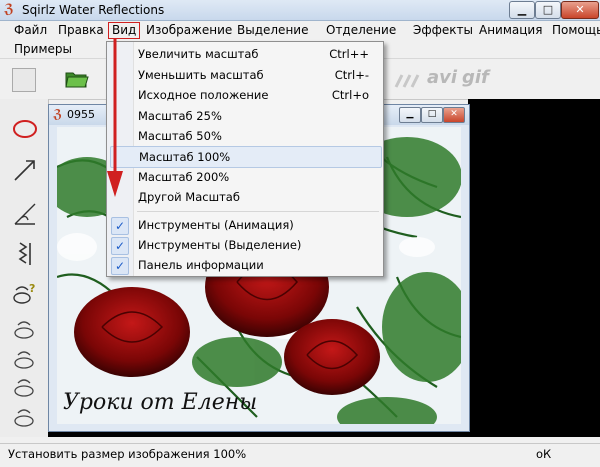 This screenshot has width=600, height=467. I want to click on photo-caption: Уроки от Елены, so click(160, 402).